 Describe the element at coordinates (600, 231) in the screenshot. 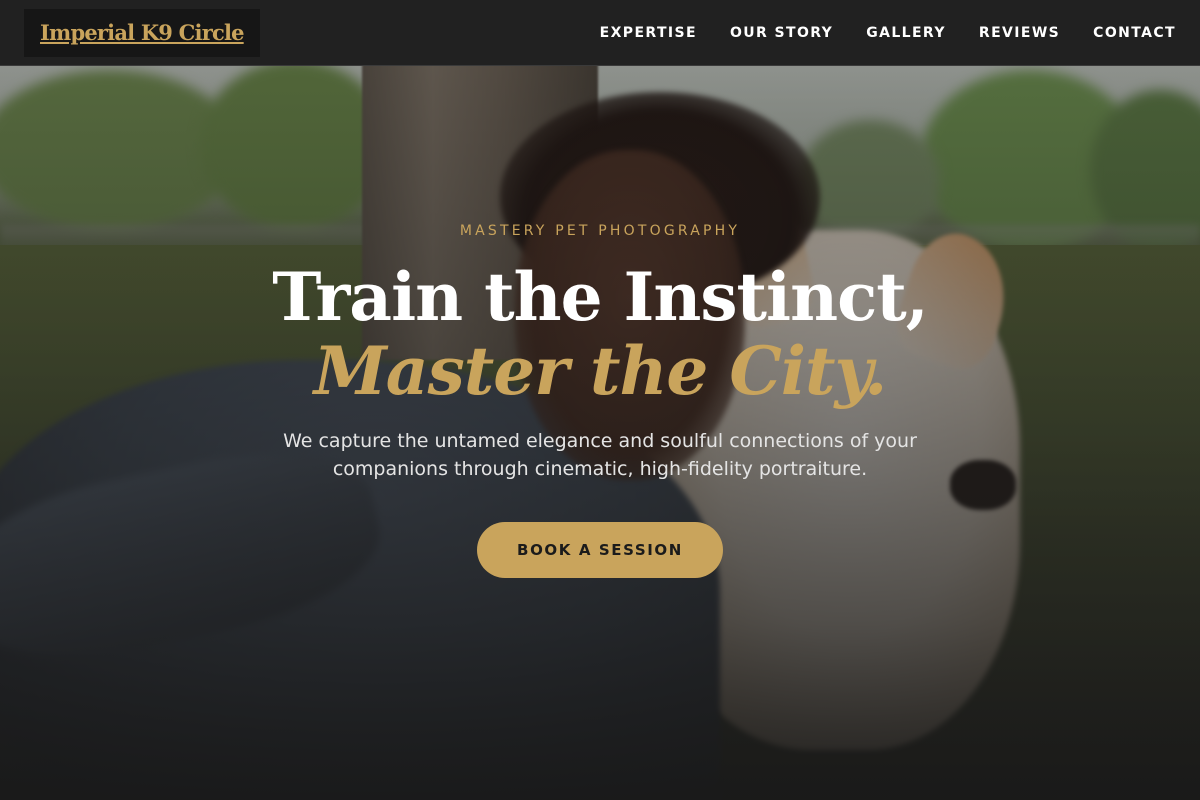

I see `hero-eyebrow: MASTERY PET PHOTOGRAPHY` at that location.